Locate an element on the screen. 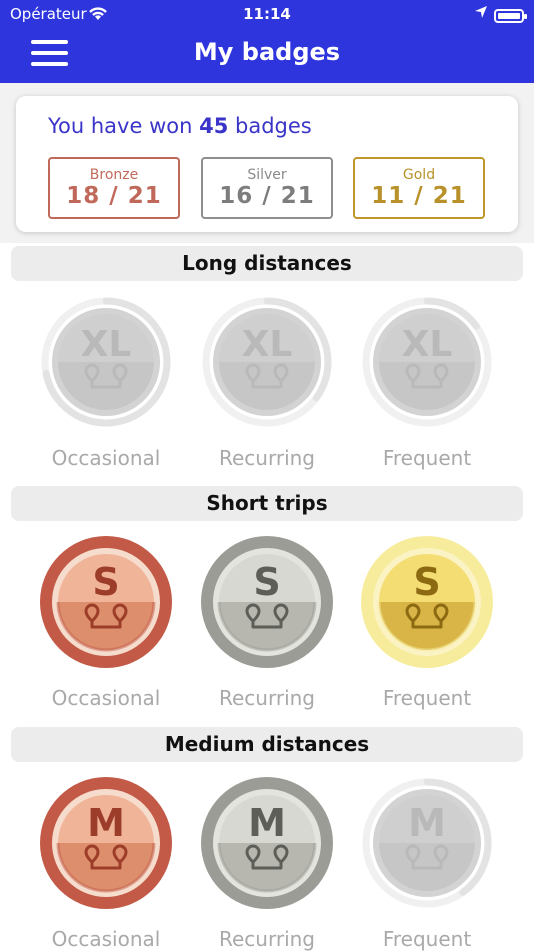  page-title: My badges is located at coordinates (267, 52).